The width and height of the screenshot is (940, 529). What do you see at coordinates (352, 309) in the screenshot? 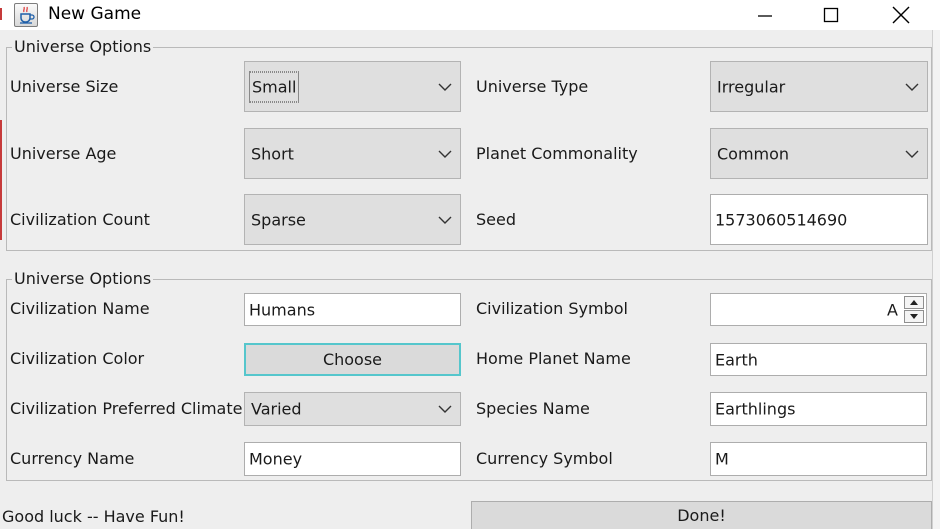
I see `civilization-name-input: Humans` at bounding box center [352, 309].